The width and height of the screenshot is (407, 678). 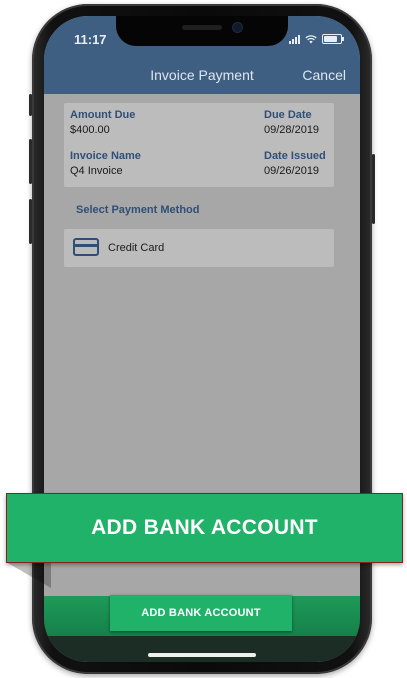 I want to click on add-bank-account-callout: ADD BANK ACCOUNT, so click(x=204, y=528).